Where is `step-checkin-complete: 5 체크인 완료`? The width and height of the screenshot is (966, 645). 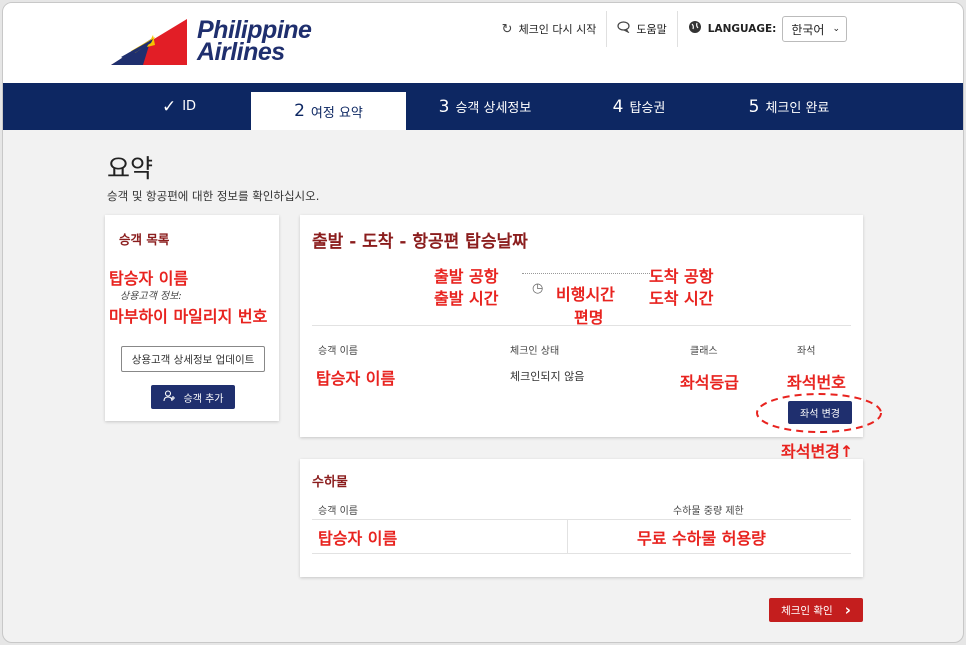 step-checkin-complete: 5 체크인 완료 is located at coordinates (789, 106).